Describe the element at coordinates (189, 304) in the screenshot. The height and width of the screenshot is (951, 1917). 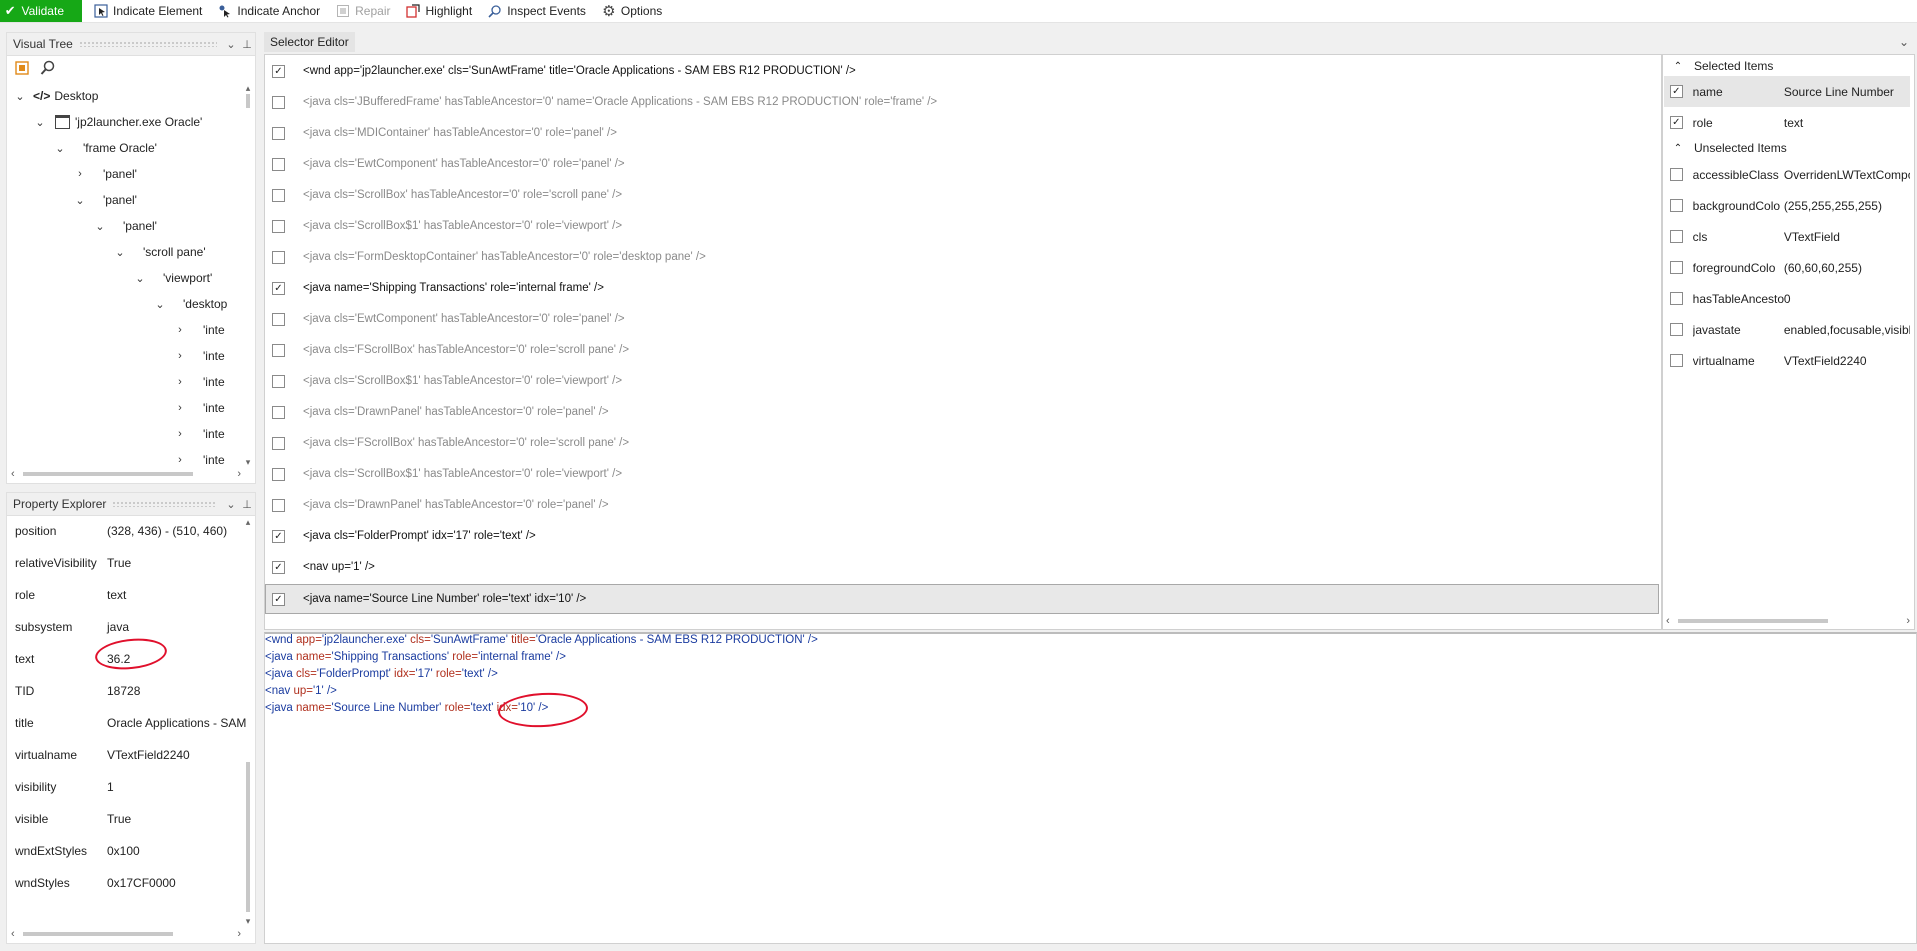
I see `tree-node: ⌄'desktop` at that location.